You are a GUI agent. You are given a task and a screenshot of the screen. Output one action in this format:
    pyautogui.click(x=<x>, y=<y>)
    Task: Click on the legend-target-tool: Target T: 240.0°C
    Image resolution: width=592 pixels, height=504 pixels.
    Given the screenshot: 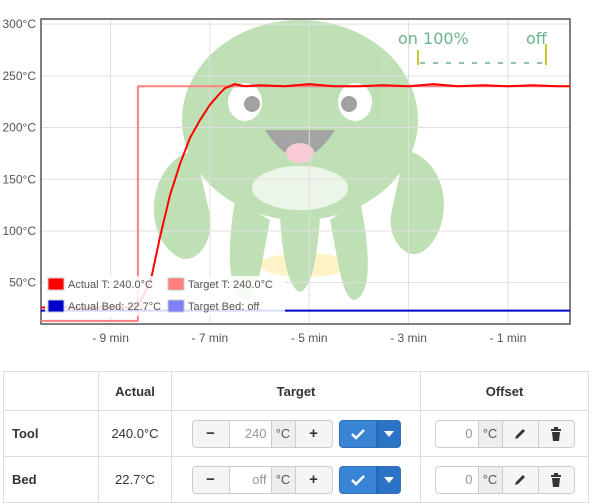 What is the action you would take?
    pyautogui.click(x=230, y=285)
    